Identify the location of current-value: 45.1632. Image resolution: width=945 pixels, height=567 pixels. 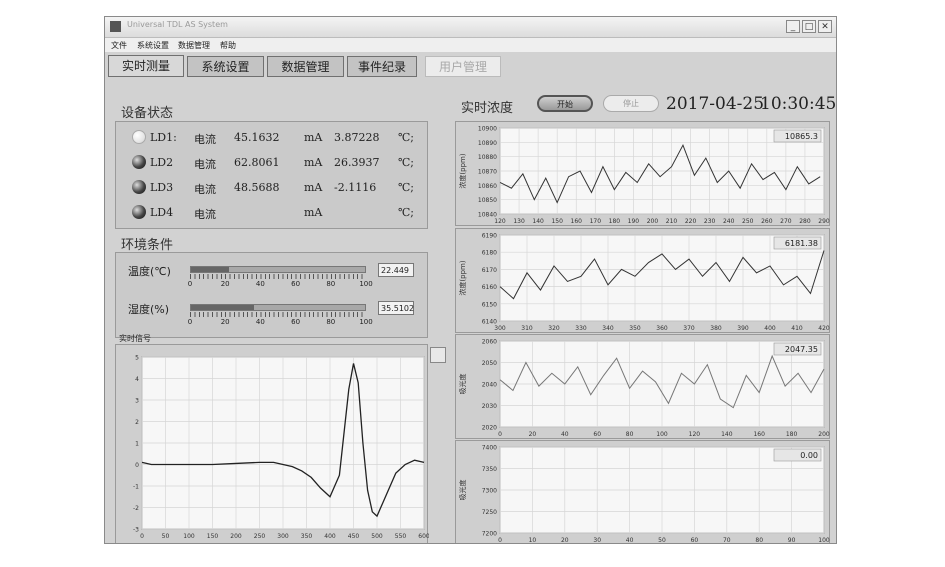
(257, 137).